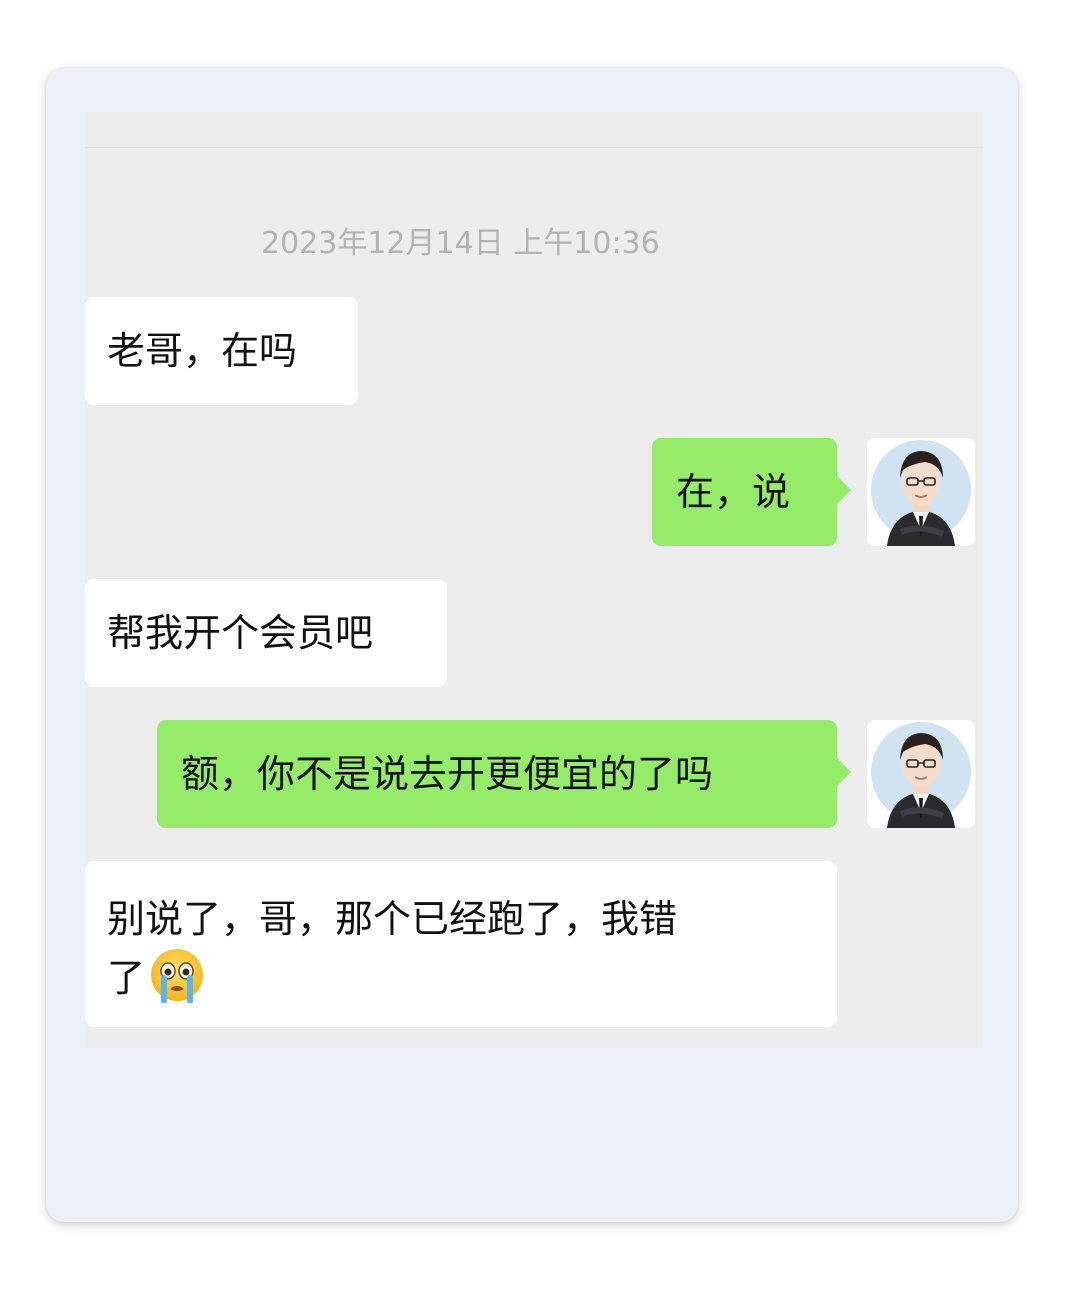  I want to click on incoming-message-bubble: 老哥，在吗, so click(221, 351).